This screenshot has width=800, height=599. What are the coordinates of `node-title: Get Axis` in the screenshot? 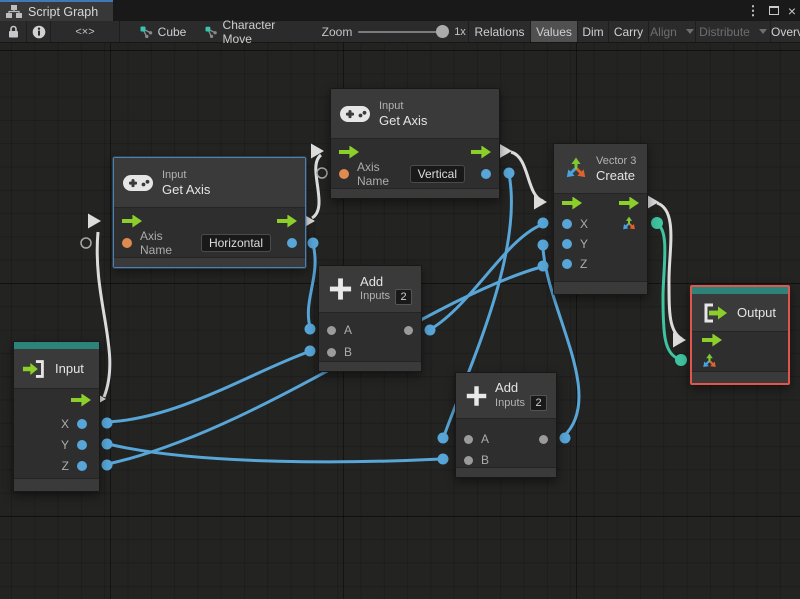 It's located at (403, 120).